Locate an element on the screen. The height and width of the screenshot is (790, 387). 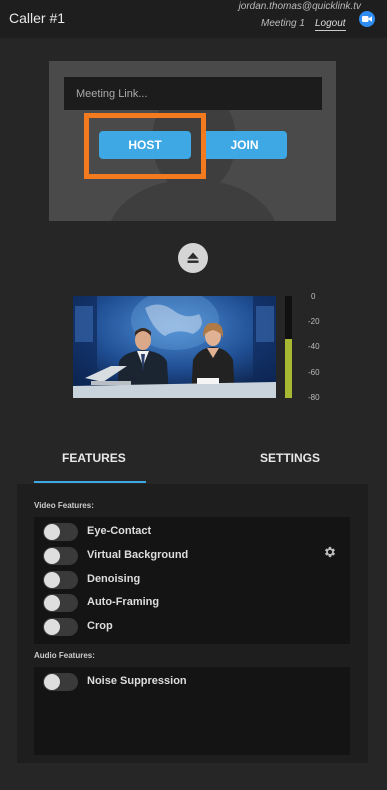
audio-features-list: Noise Suppression is located at coordinates (192, 711).